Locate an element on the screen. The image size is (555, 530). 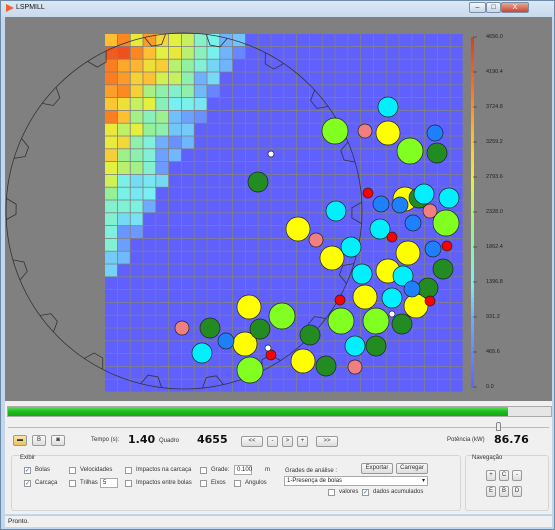
trilhas-spinner: 5 is located at coordinates (109, 483).